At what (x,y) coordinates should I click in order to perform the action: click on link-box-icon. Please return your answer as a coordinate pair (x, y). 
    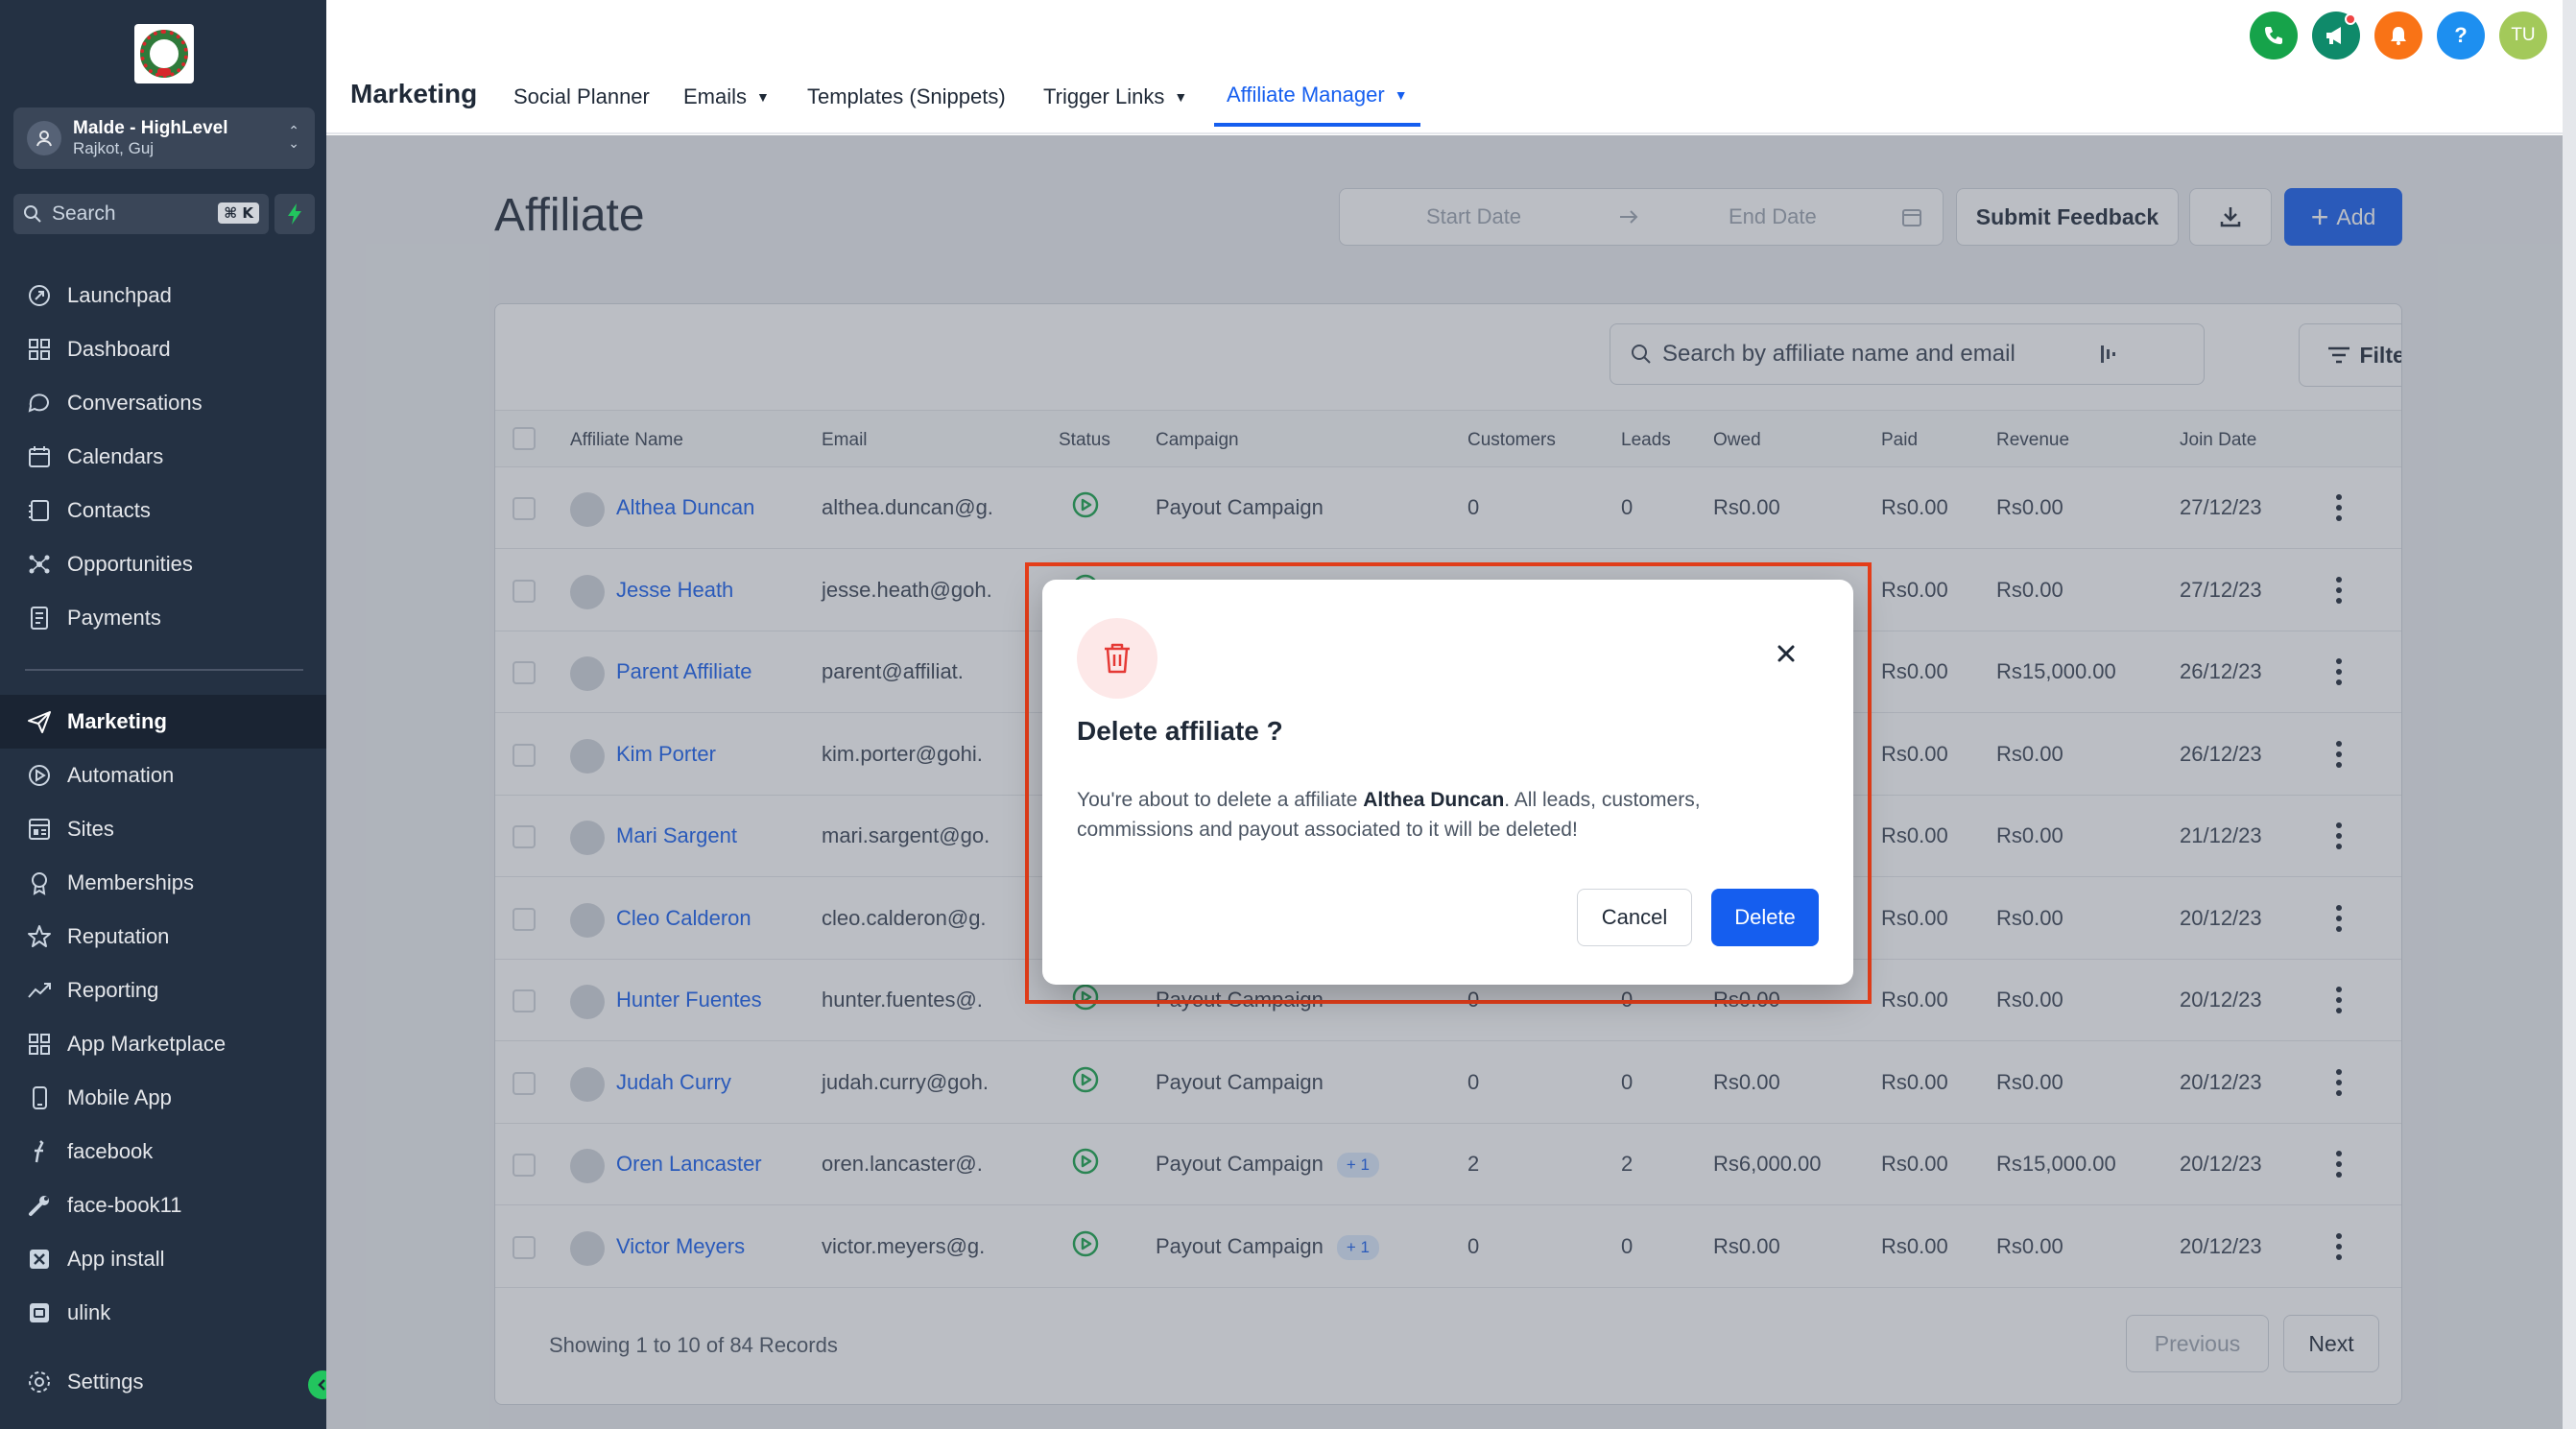
    Looking at the image, I should click on (39, 1312).